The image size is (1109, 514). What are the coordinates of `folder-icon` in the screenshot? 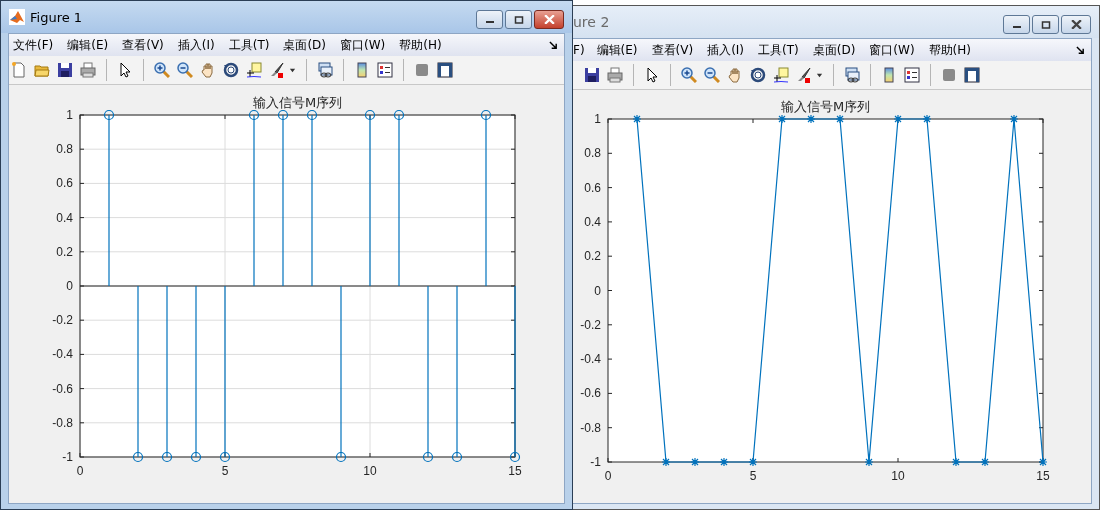 It's located at (42, 70).